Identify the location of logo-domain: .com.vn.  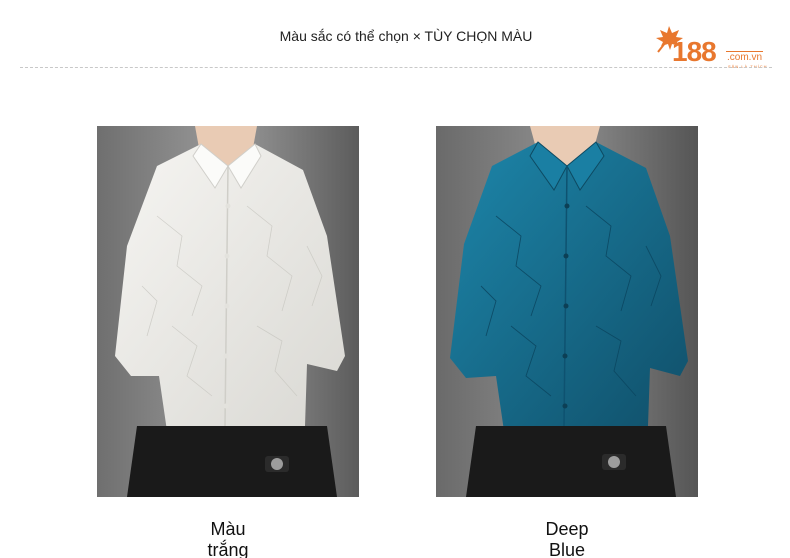
(745, 57).